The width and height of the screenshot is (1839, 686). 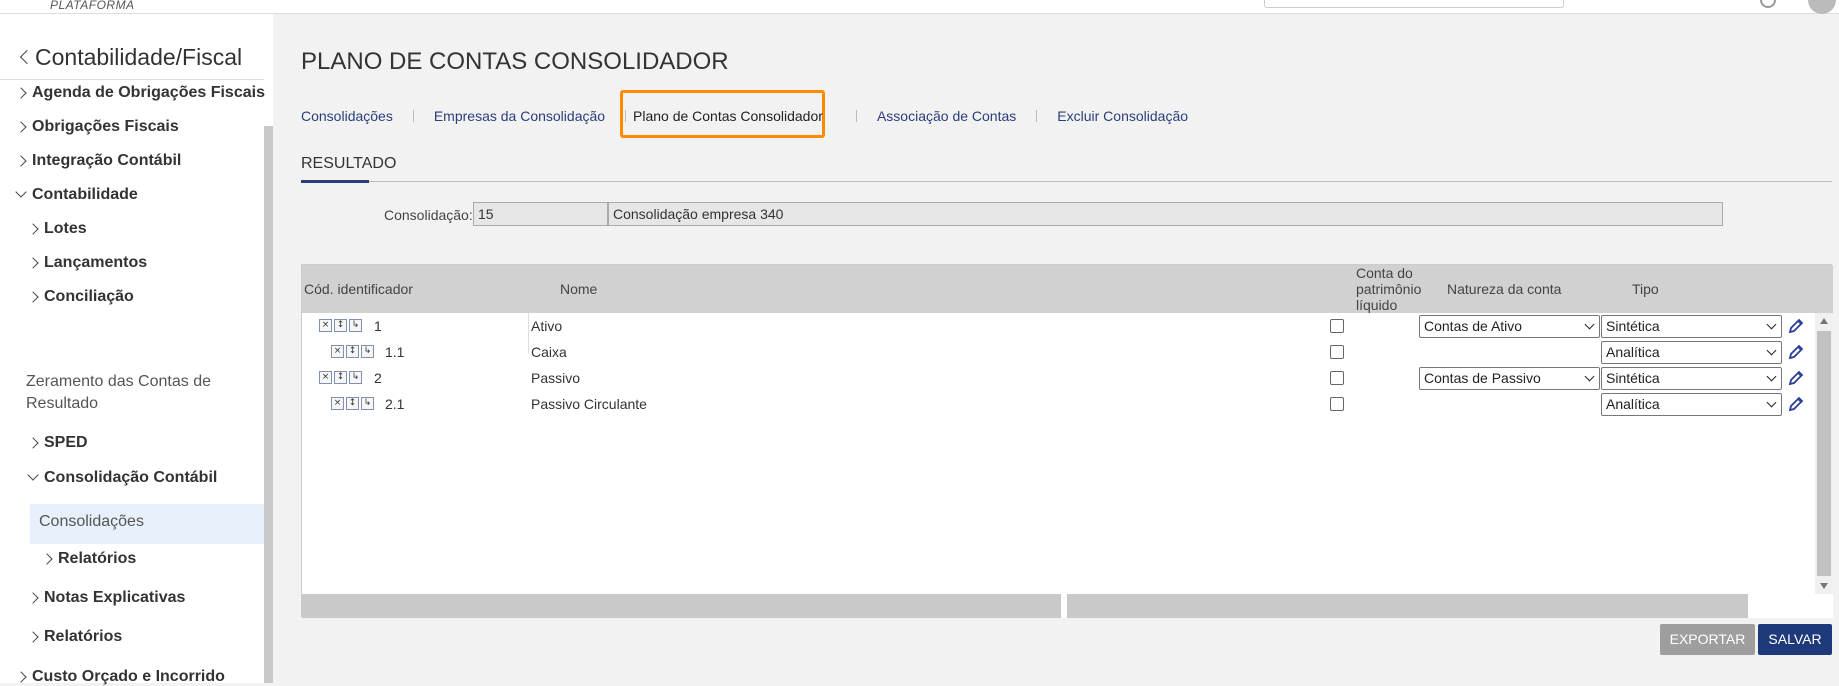 I want to click on natureza-select: Contas de Ativo, so click(x=1509, y=326).